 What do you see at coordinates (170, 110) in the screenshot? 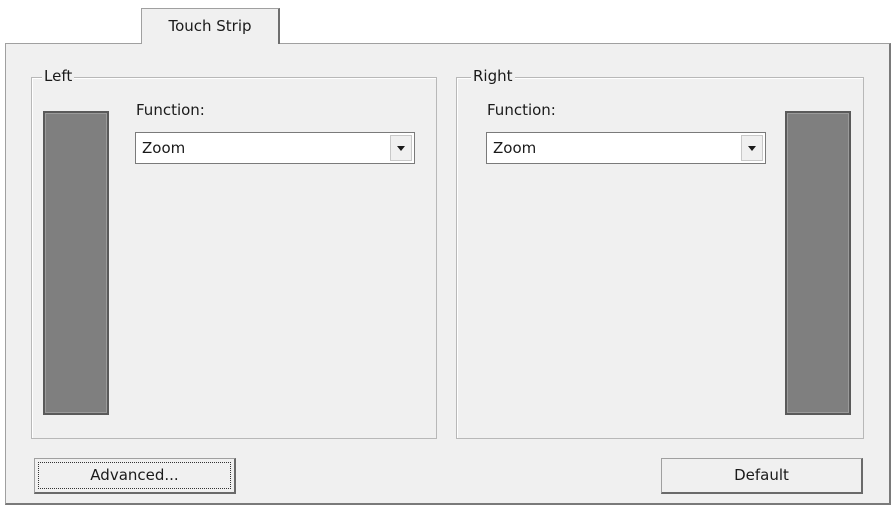
I see `left-function-label: Function:` at bounding box center [170, 110].